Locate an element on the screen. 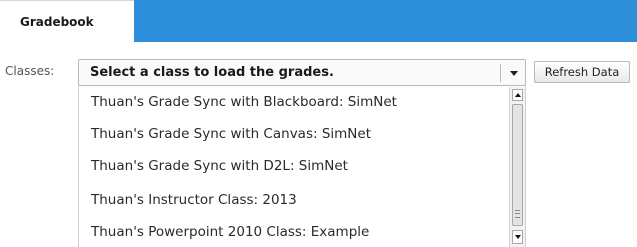 The image size is (637, 247). select-divider is located at coordinates (500, 73).